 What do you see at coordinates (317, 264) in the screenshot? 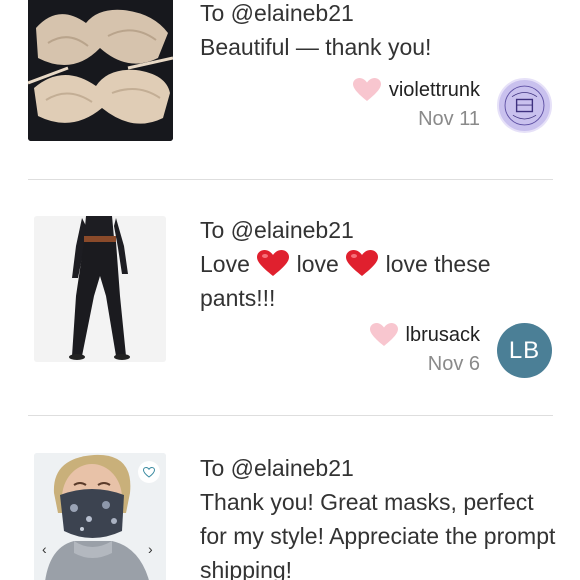
I see `review-text-part: love` at bounding box center [317, 264].